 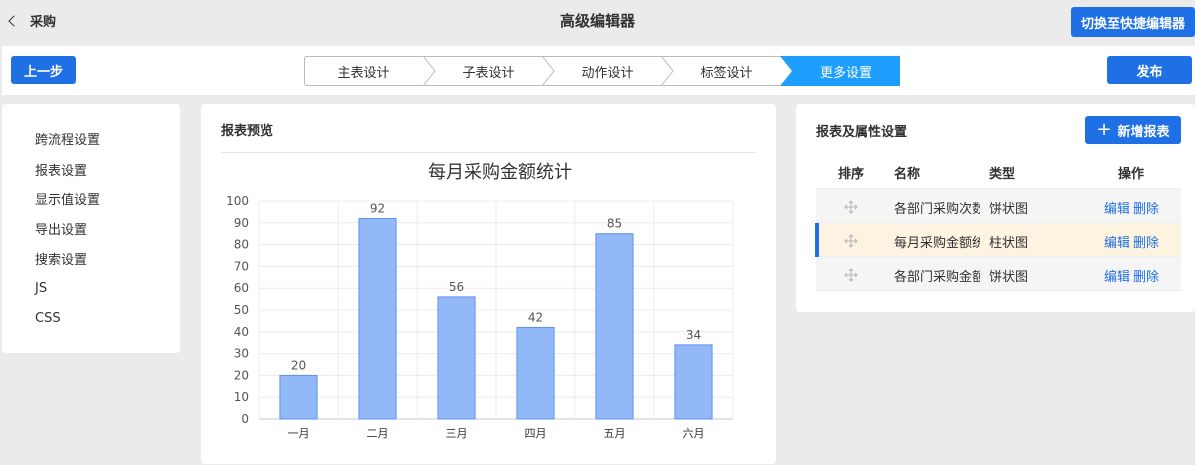 I want to click on back-label: 采购, so click(x=43, y=22).